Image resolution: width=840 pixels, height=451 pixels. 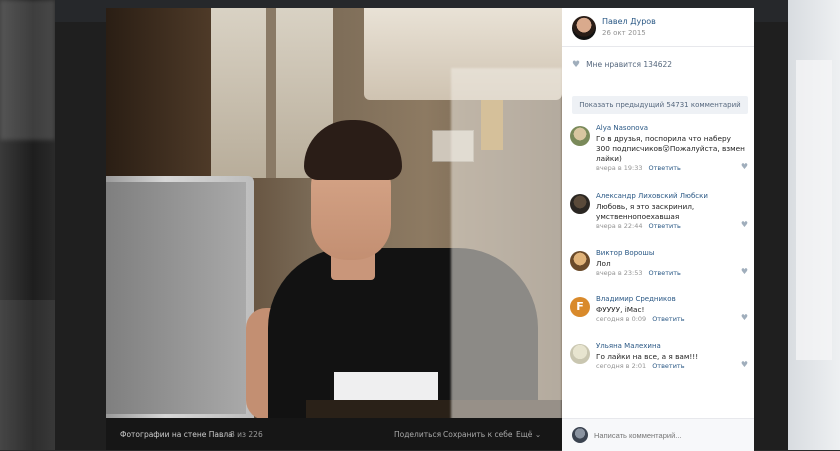 What do you see at coordinates (658, 64) in the screenshot?
I see `likes-count: 134622` at bounding box center [658, 64].